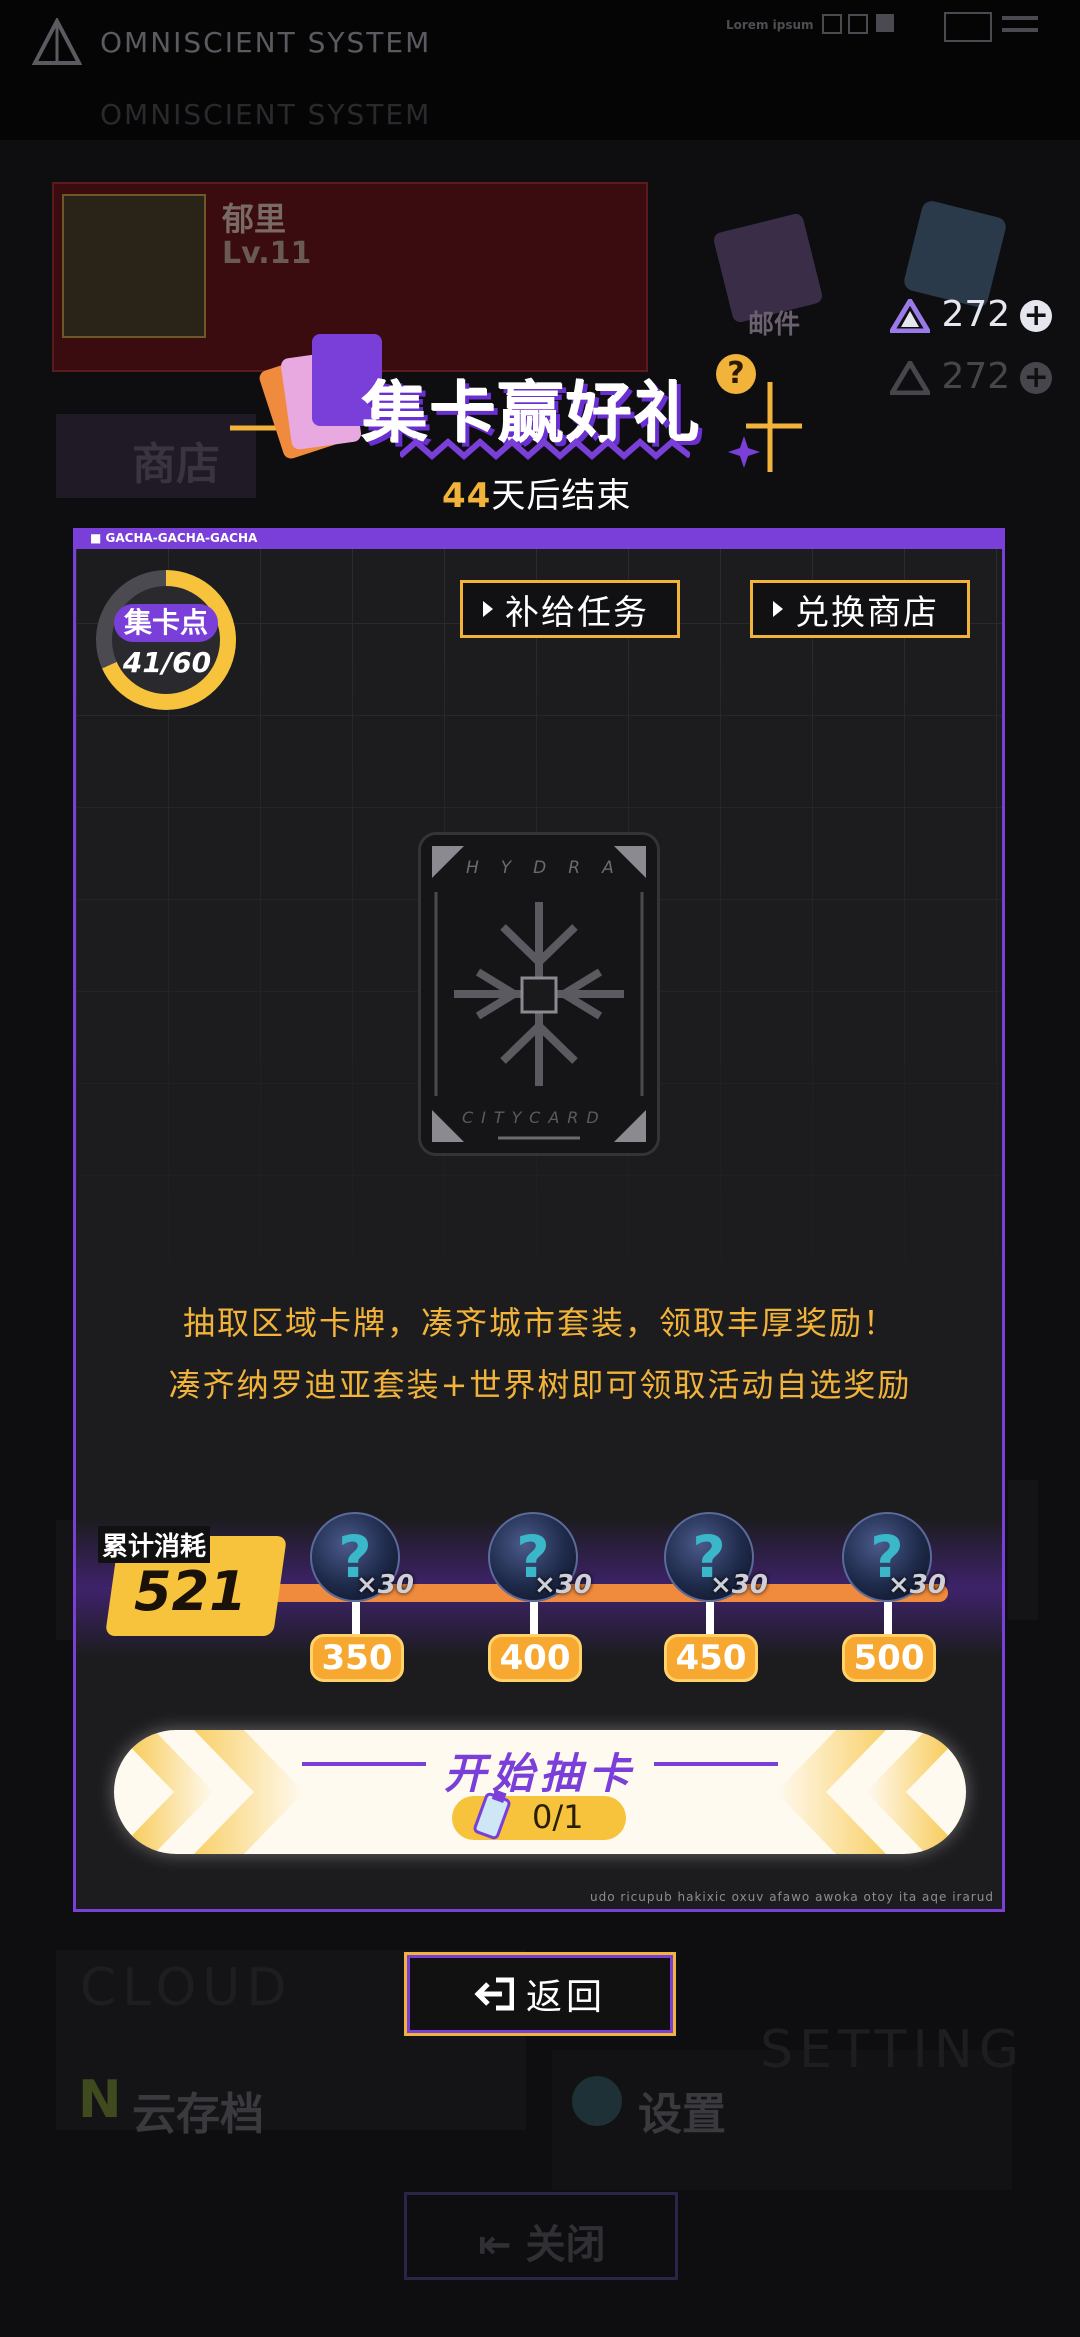  What do you see at coordinates (176, 464) in the screenshot?
I see `shop-label: 商店` at bounding box center [176, 464].